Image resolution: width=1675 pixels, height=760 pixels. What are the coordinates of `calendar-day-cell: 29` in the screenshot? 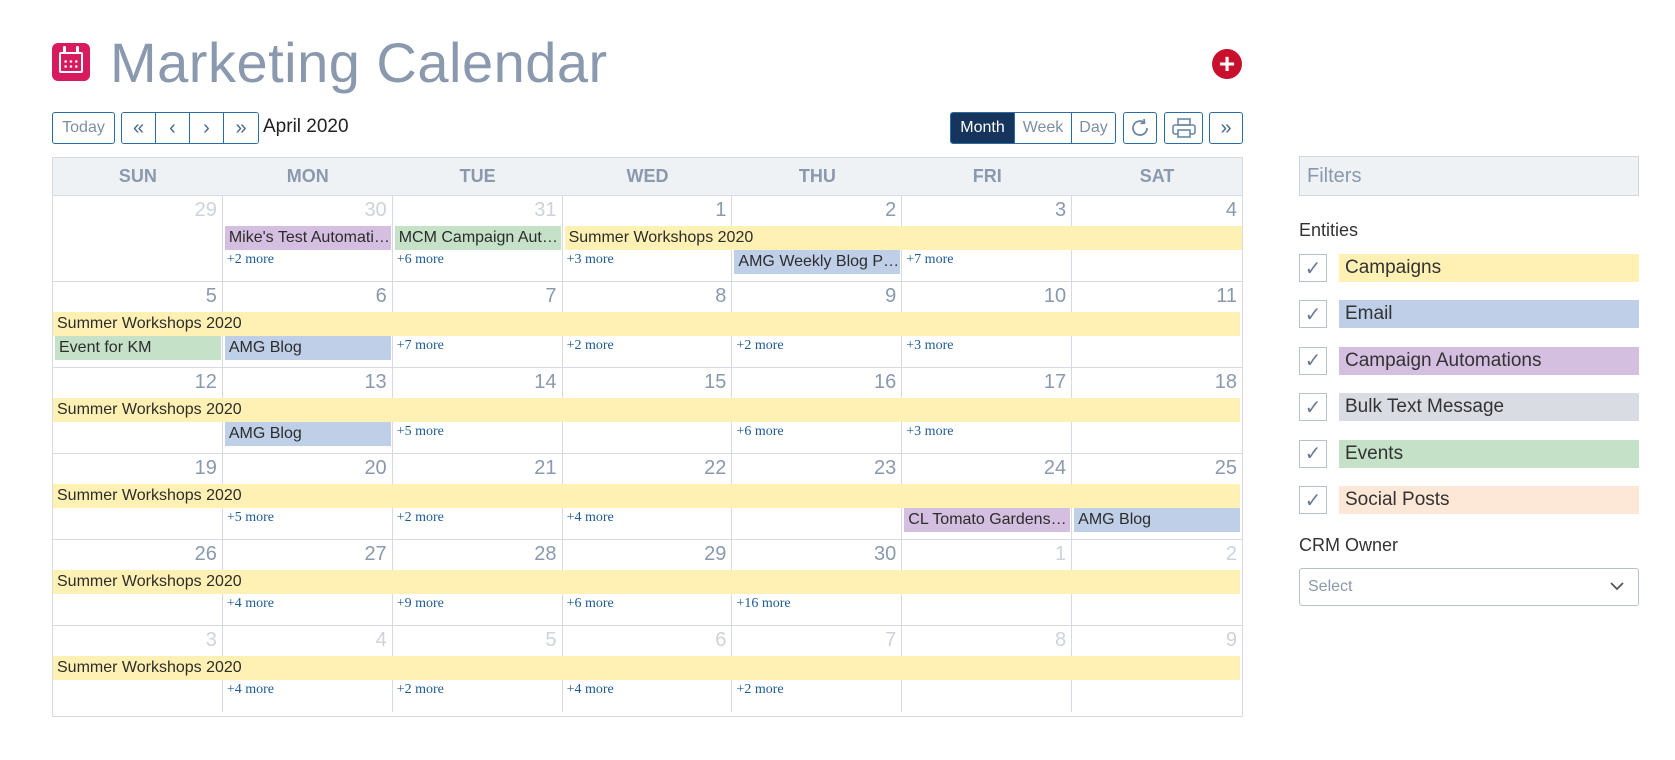 It's located at (138, 238).